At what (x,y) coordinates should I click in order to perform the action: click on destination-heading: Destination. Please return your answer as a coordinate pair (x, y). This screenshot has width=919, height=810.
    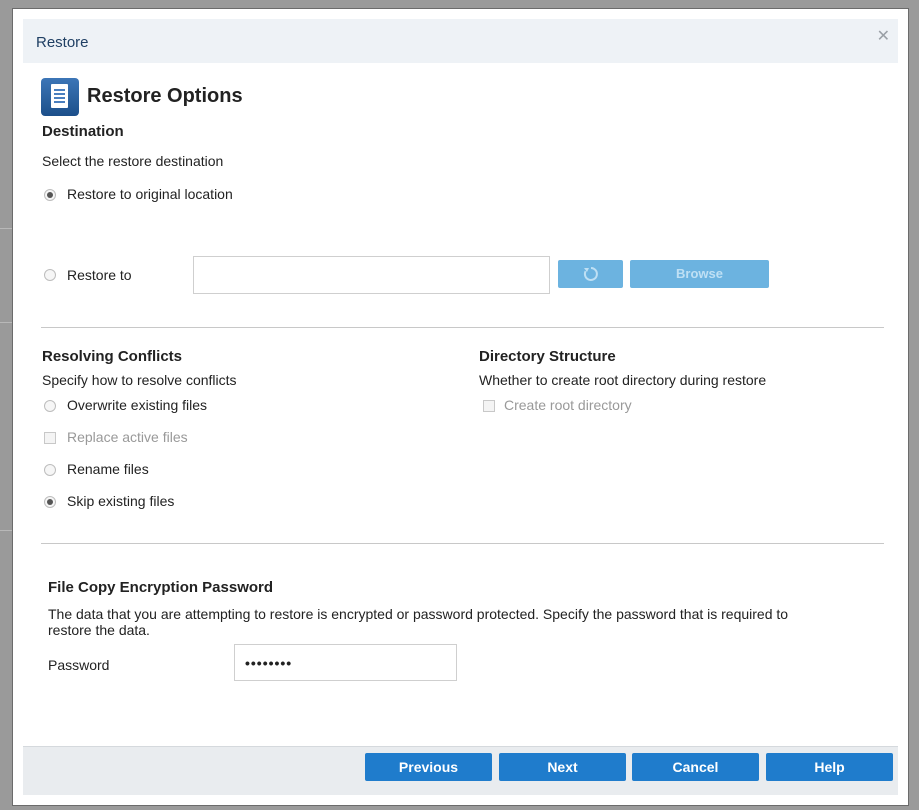
    Looking at the image, I should click on (83, 131).